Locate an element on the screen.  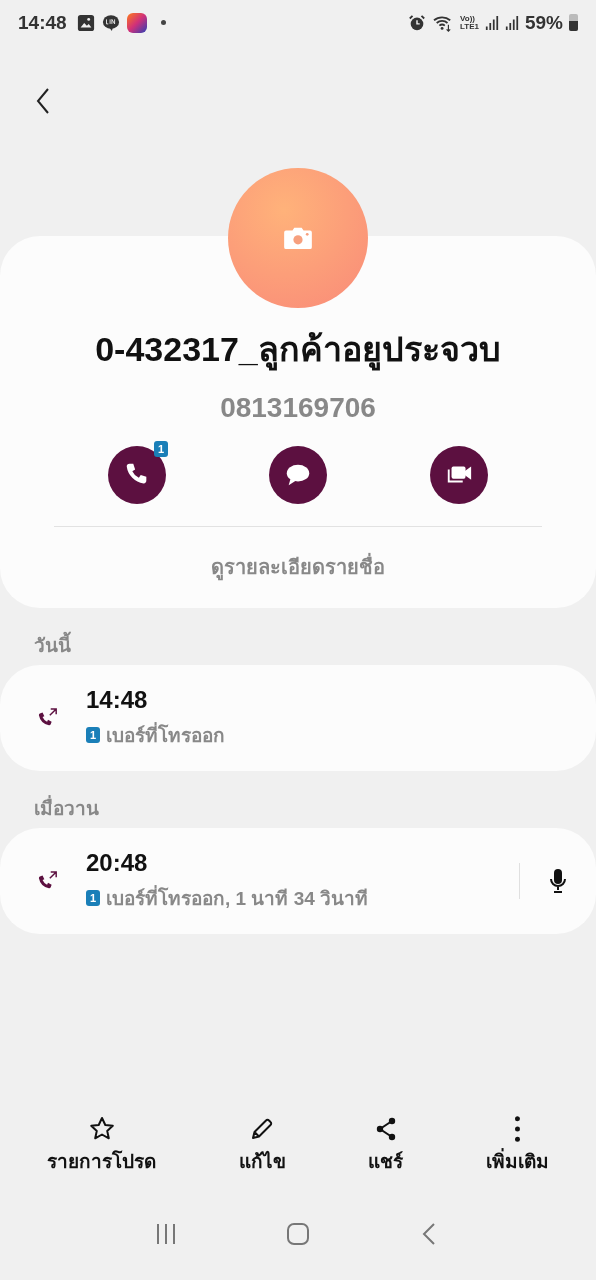
more-button: เพิ่มเติม is located at coordinates (517, 1156).